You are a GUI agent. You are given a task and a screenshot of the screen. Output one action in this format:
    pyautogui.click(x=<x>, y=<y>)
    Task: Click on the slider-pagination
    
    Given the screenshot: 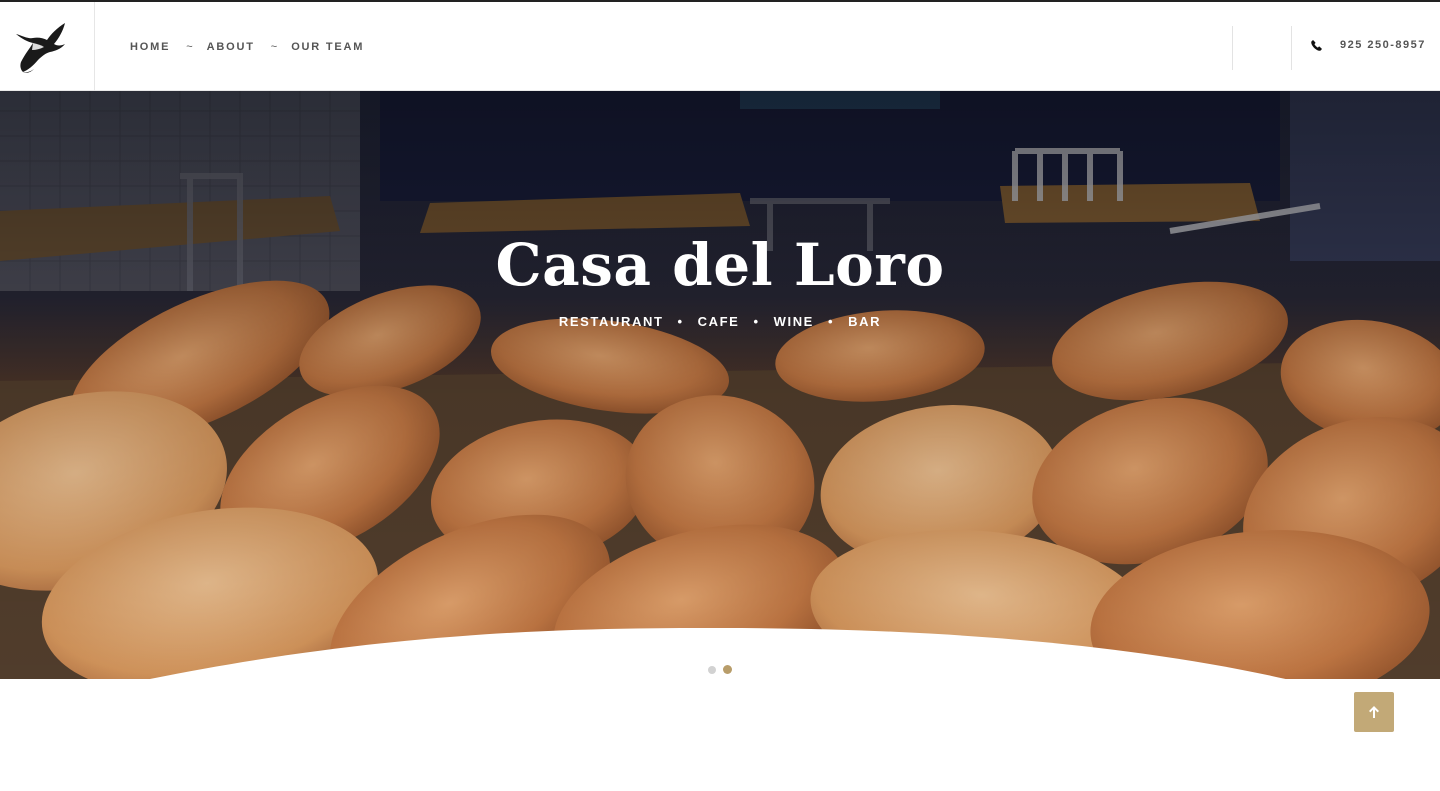 What is the action you would take?
    pyautogui.click(x=723, y=669)
    